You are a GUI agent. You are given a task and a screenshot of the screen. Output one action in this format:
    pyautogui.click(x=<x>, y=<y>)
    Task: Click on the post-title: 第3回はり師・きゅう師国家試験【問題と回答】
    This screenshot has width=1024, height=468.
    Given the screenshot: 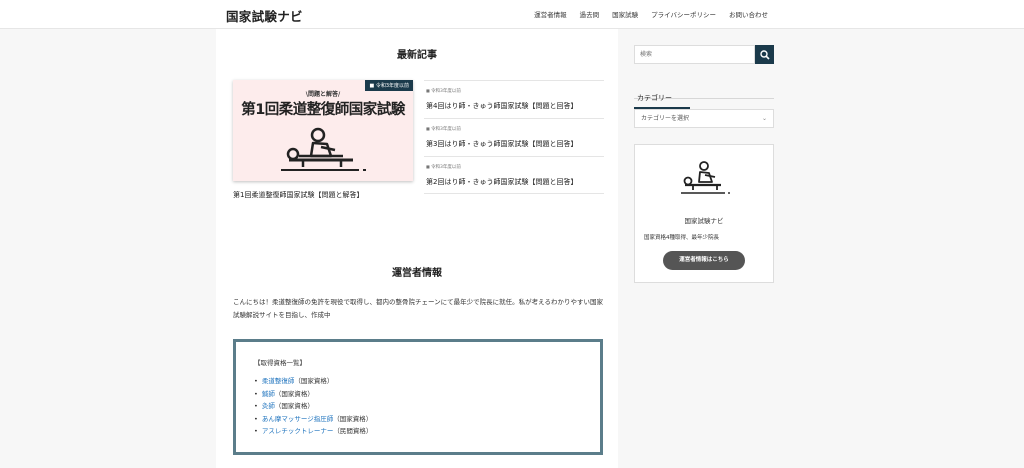 What is the action you would take?
    pyautogui.click(x=501, y=144)
    